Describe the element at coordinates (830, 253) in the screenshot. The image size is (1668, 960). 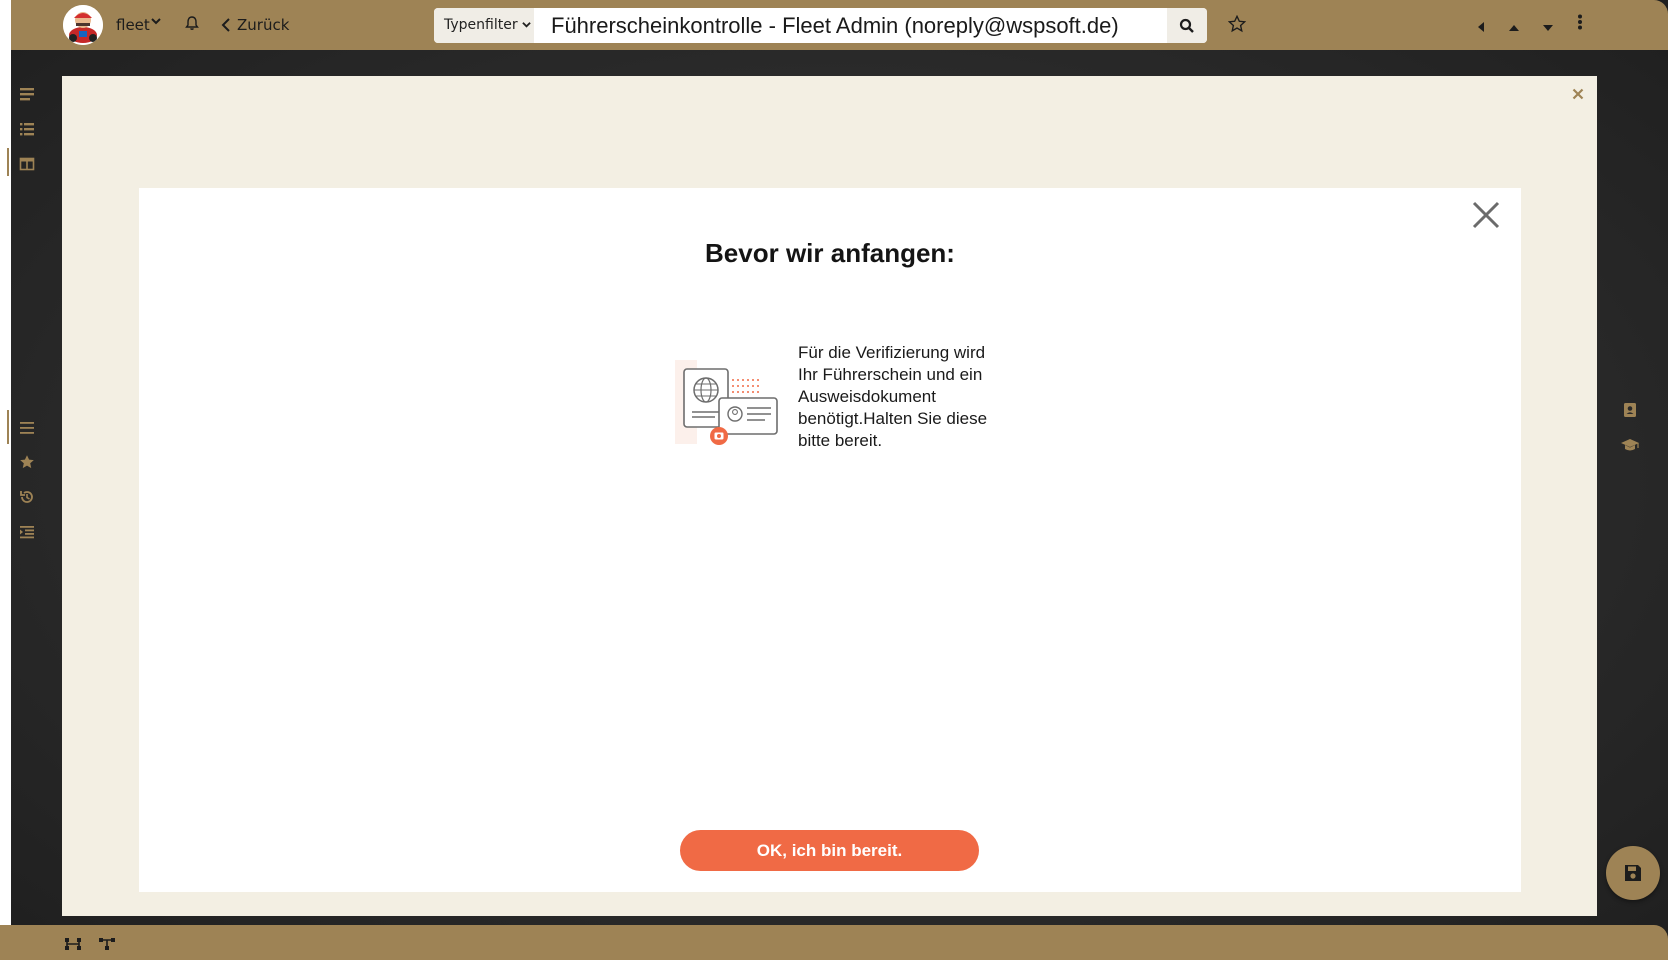
I see `dialog-title: Bevor wir anfangen:` at that location.